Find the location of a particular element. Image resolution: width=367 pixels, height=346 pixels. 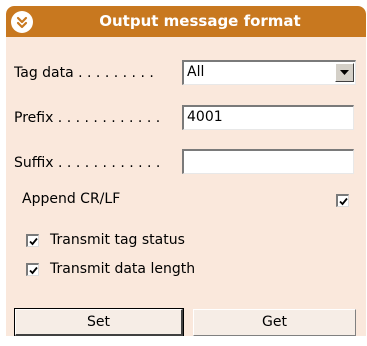

triangle-down-icon is located at coordinates (344, 72).